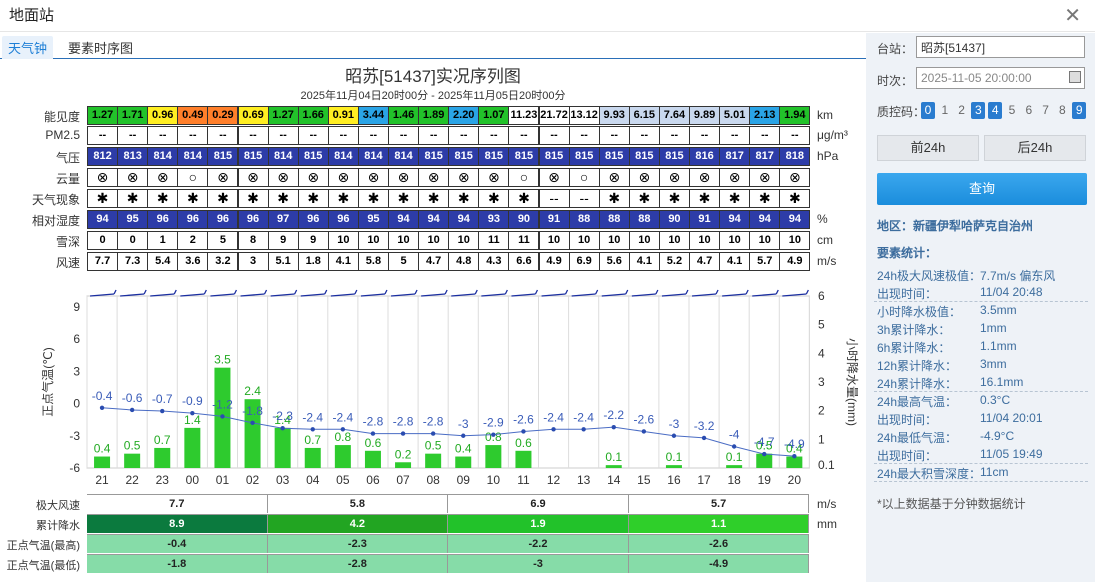 The image size is (1095, 582). What do you see at coordinates (494, 240) in the screenshot?
I see `snow-depth-cell: 11` at bounding box center [494, 240].